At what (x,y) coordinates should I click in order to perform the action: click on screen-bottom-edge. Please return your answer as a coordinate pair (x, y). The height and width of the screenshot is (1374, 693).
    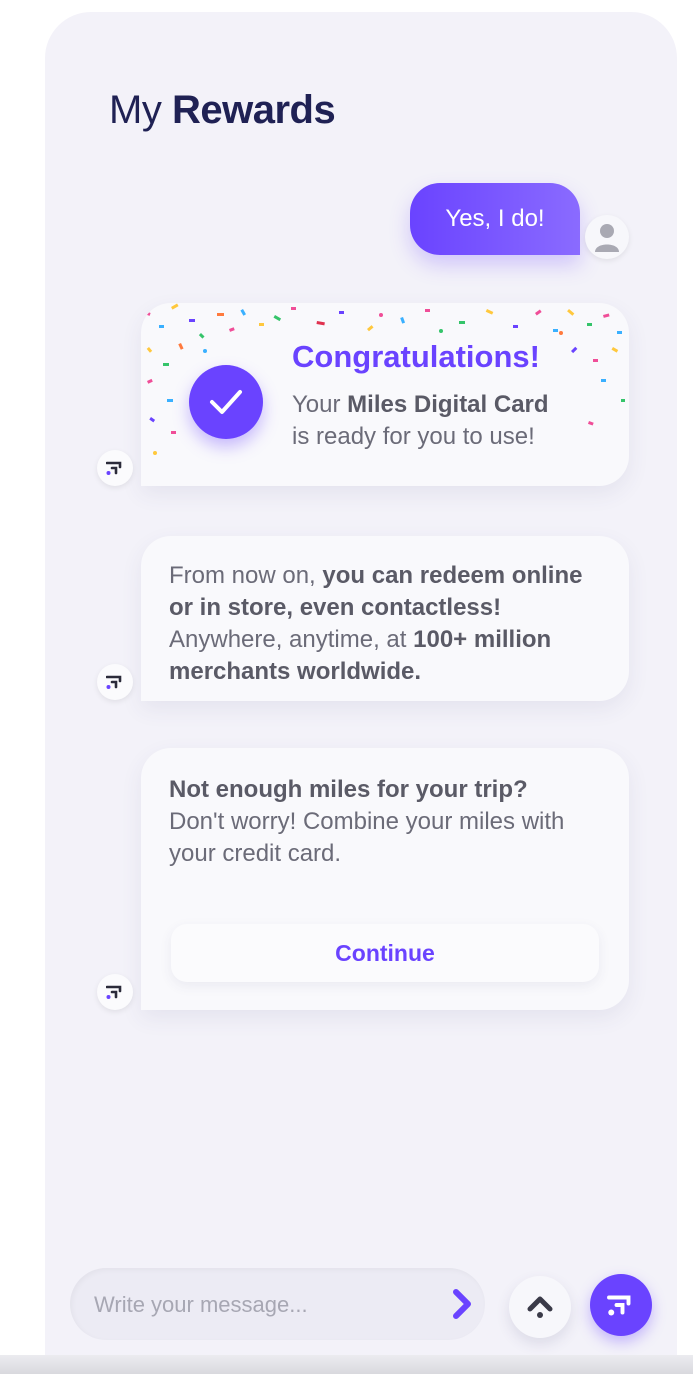
    Looking at the image, I should click on (346, 1364).